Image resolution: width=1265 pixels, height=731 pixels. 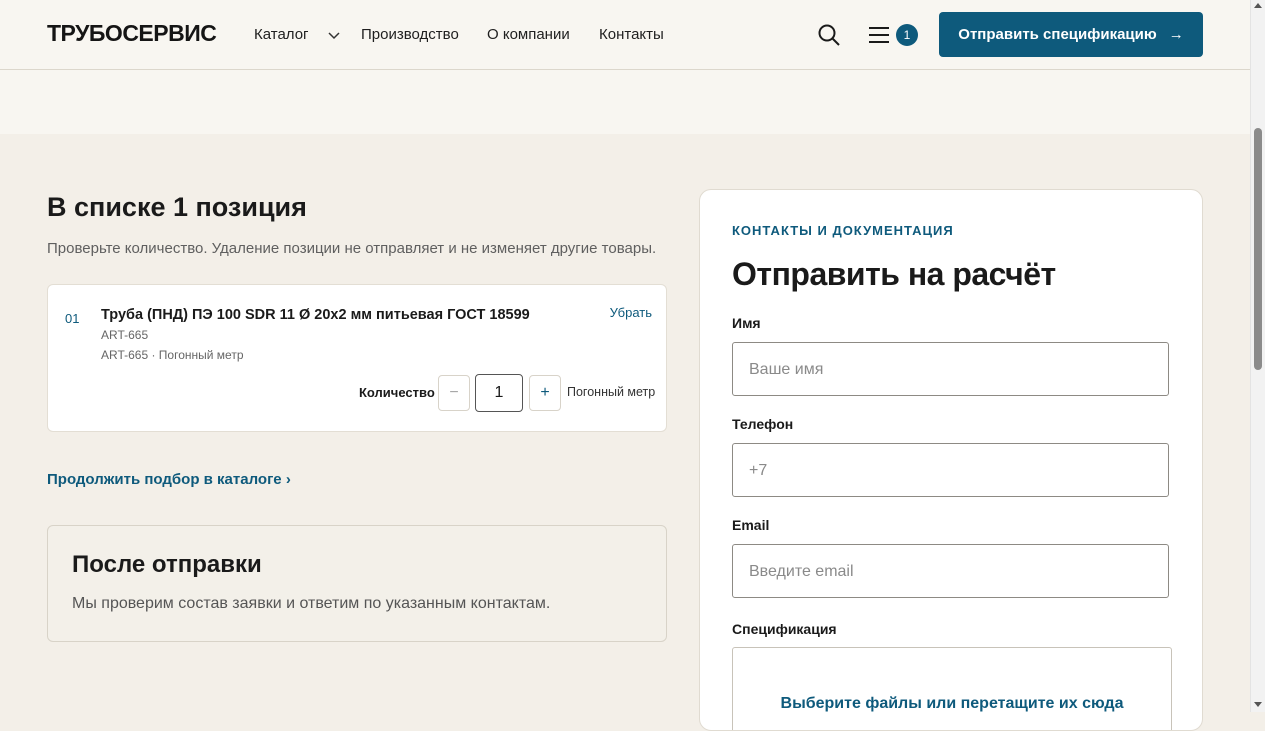 What do you see at coordinates (829, 35) in the screenshot?
I see `search-icon` at bounding box center [829, 35].